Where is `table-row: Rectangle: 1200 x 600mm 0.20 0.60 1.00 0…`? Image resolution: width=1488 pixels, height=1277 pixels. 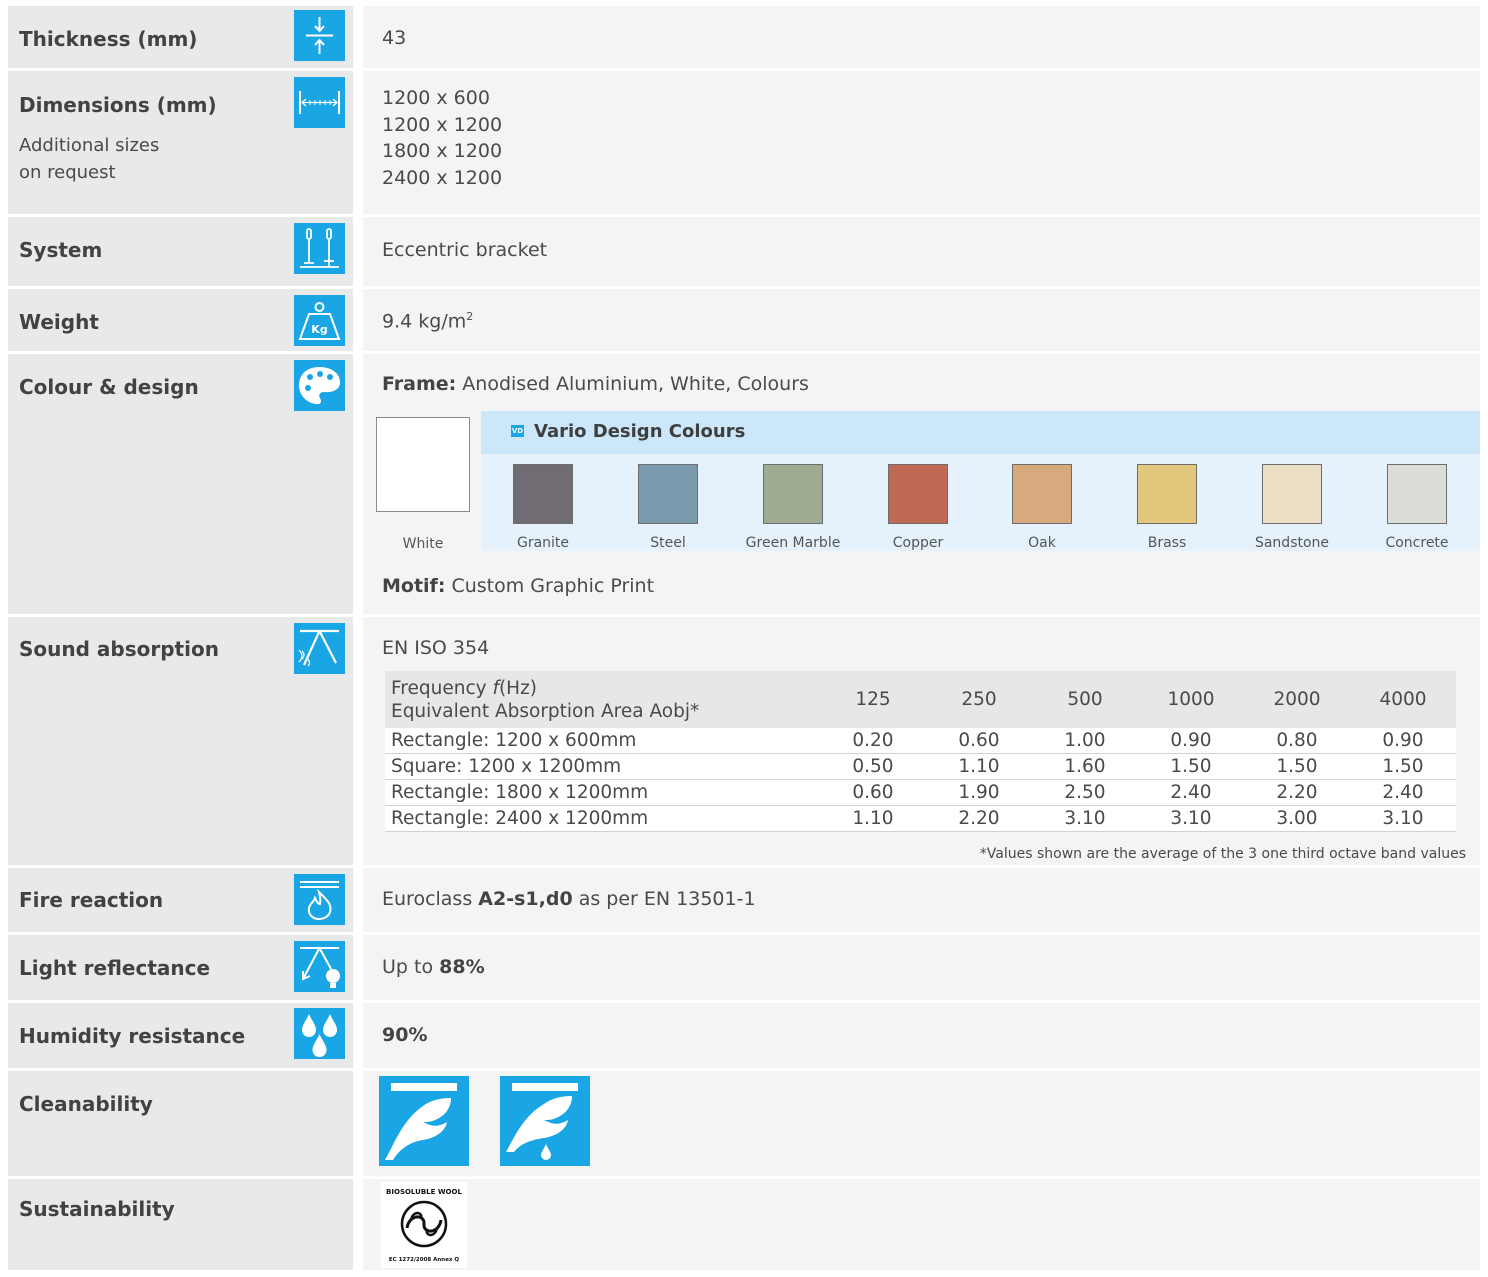
table-row: Rectangle: 1200 x 600mm 0.20 0.60 1.00 0… is located at coordinates (920, 741).